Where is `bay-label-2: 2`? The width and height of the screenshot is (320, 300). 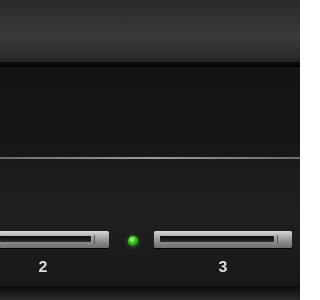 bay-label-2: 2 is located at coordinates (43, 267).